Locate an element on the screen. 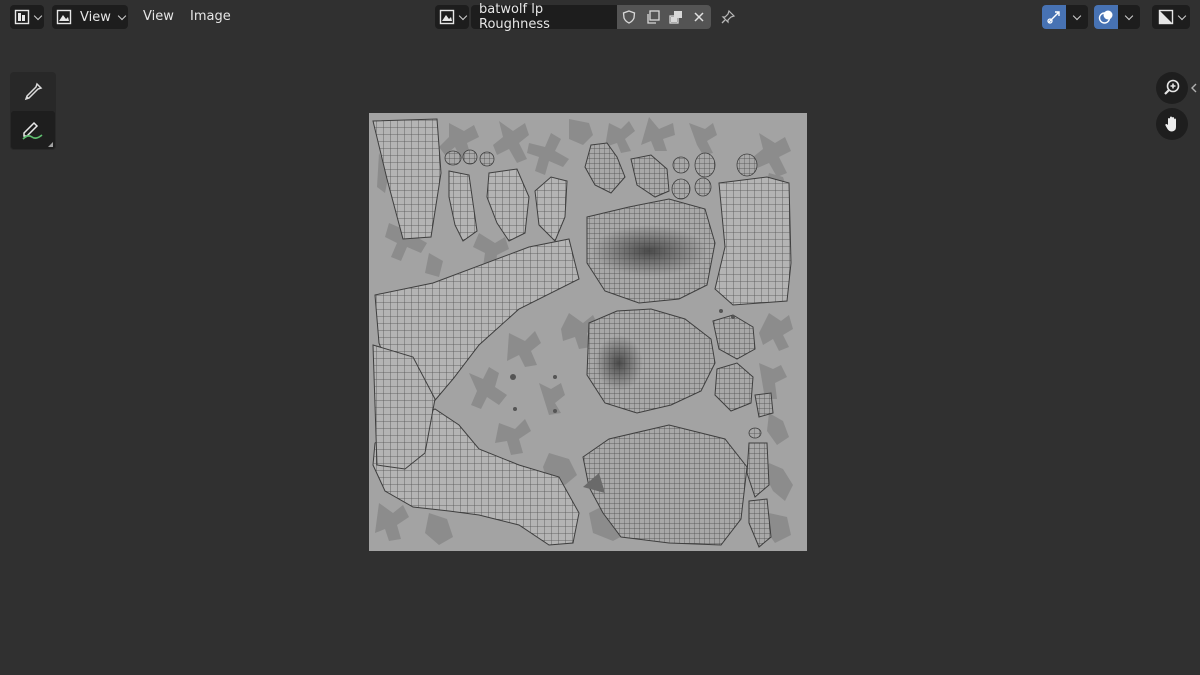 Image resolution: width=1200 pixels, height=675 pixels. zoom-navigation-button is located at coordinates (1172, 88).